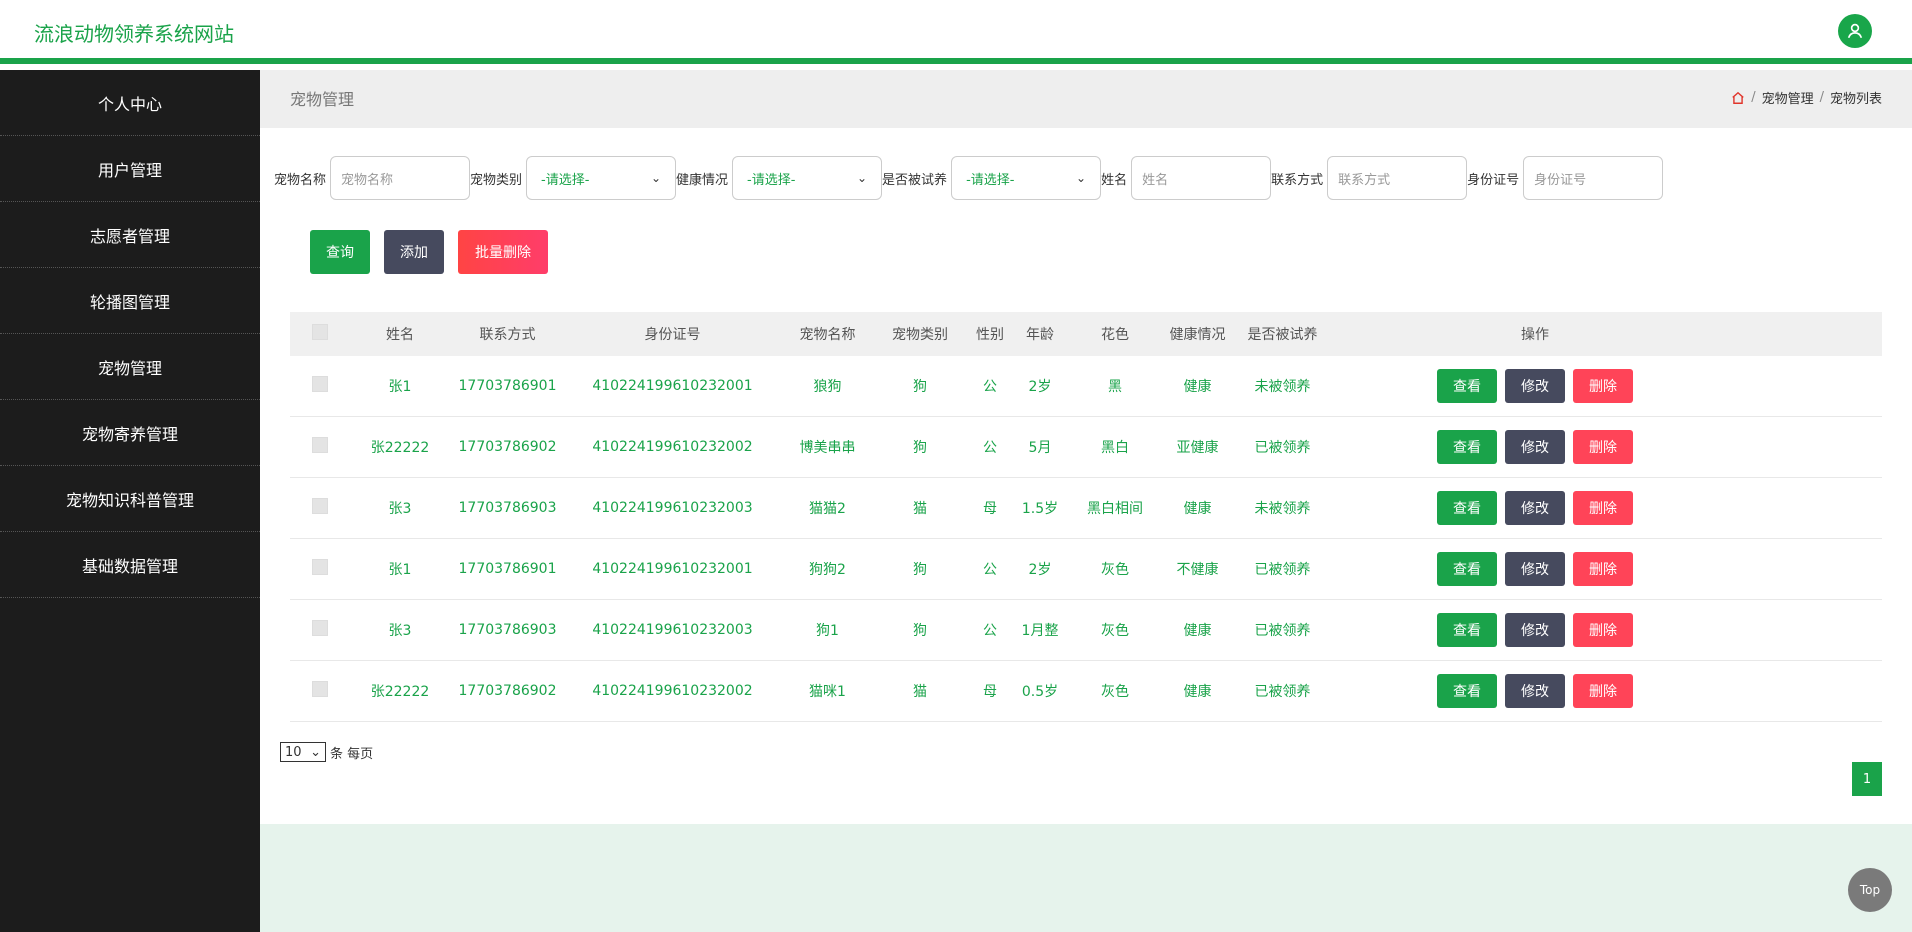  Describe the element at coordinates (1855, 99) in the screenshot. I see `breadcrumb-level2: 宠物列表` at that location.